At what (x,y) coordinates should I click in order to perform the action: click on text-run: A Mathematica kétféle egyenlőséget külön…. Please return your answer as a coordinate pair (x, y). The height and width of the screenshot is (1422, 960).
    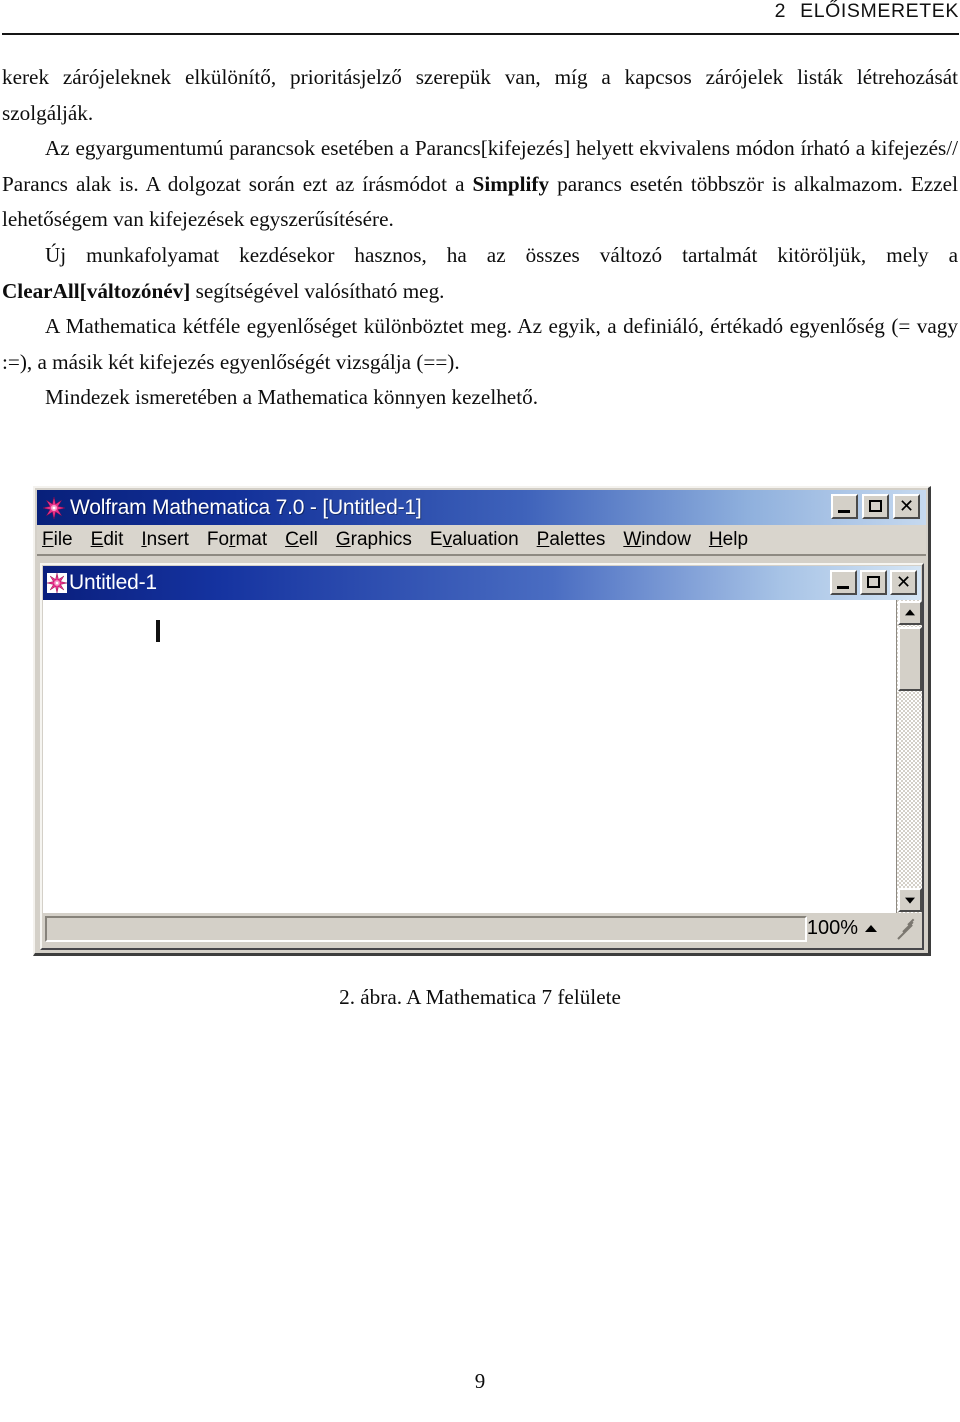
    Looking at the image, I should click on (480, 344).